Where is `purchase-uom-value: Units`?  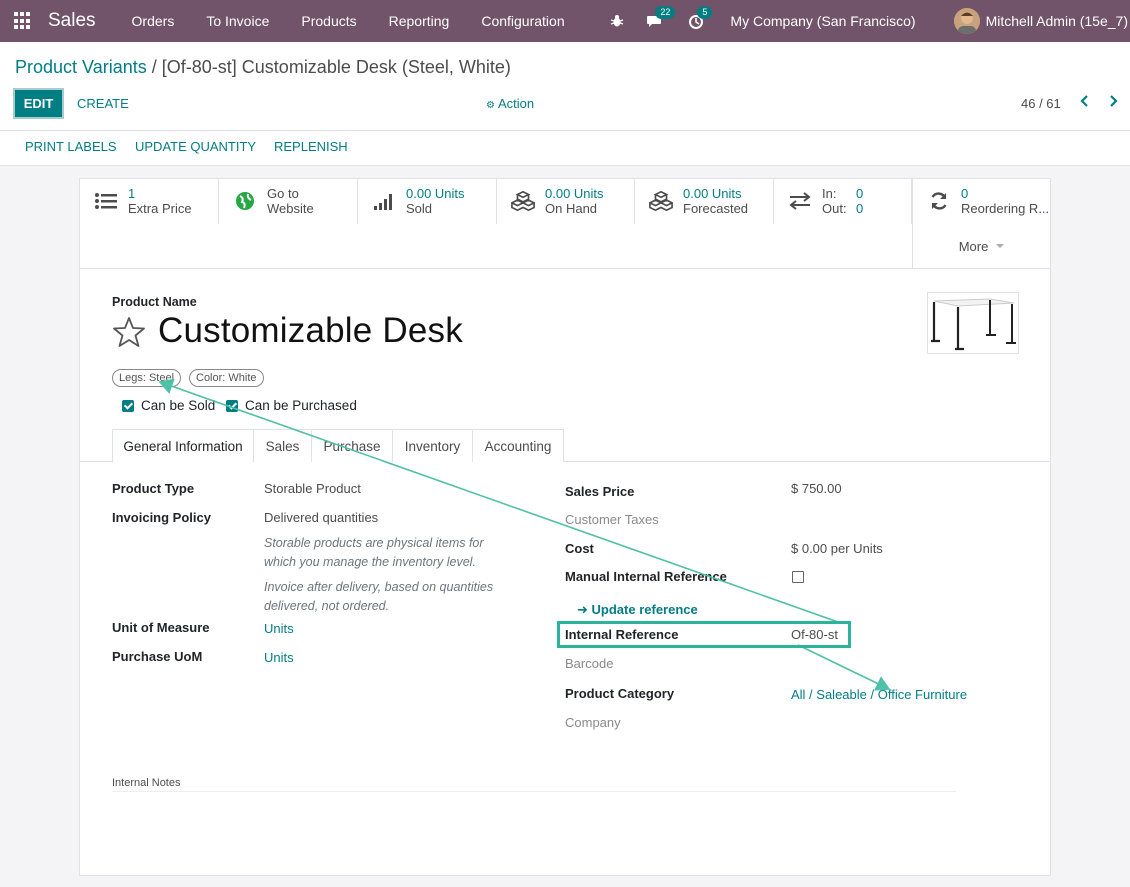
purchase-uom-value: Units is located at coordinates (279, 657).